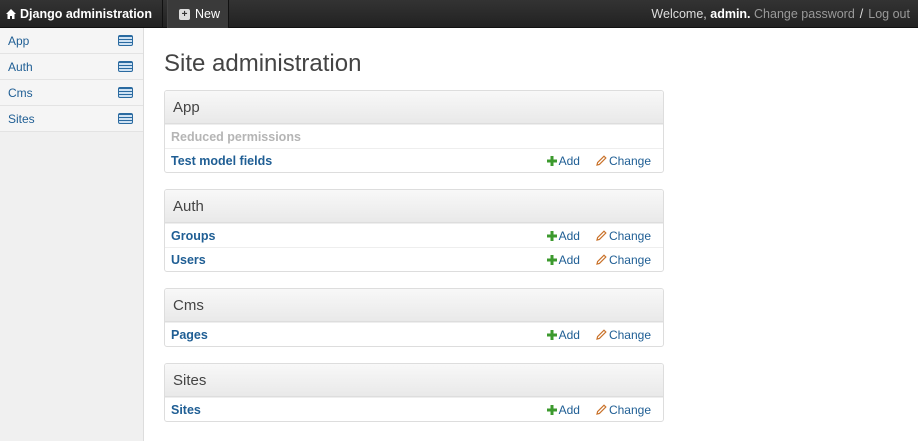 This screenshot has height=441, width=918. Describe the element at coordinates (351, 260) in the screenshot. I see `model-link: Users` at that location.